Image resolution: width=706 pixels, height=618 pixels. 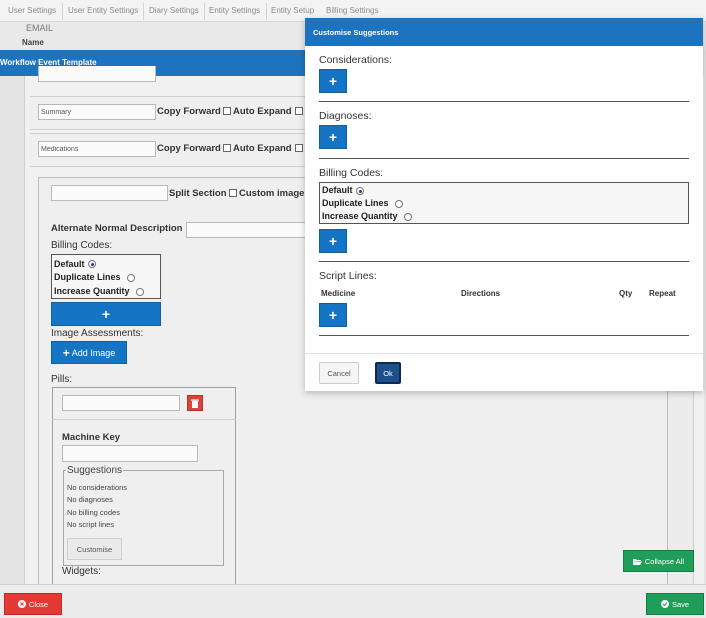 What do you see at coordinates (21, 604) in the screenshot?
I see `close-circle-icon` at bounding box center [21, 604].